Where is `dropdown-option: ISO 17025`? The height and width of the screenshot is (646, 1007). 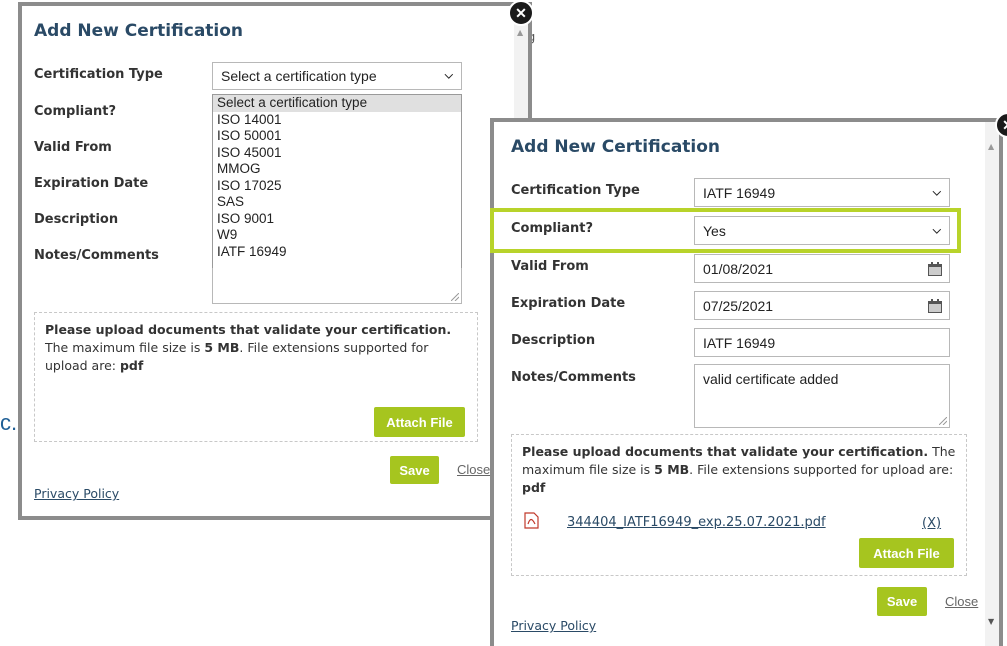 dropdown-option: ISO 17025 is located at coordinates (337, 186).